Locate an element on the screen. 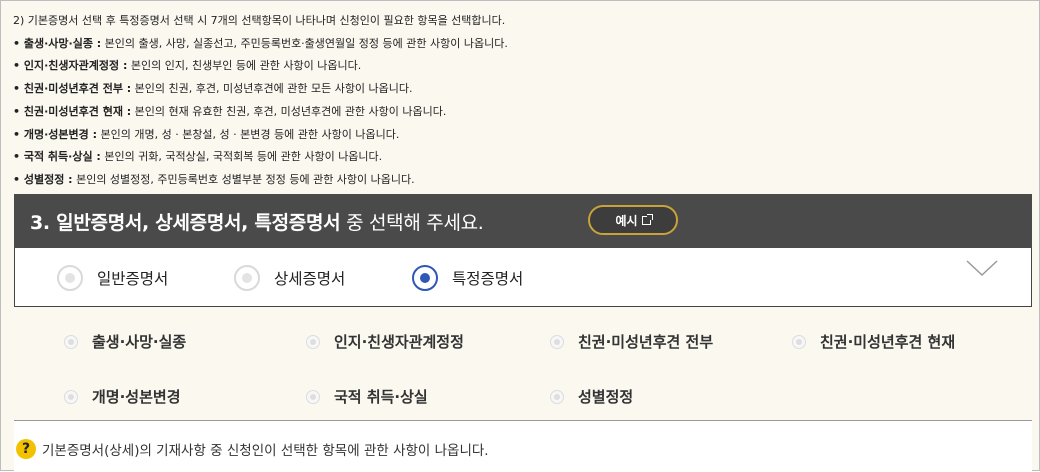 The height and width of the screenshot is (472, 1040). note-desc: 본인의 개명, 성 · 본창설, 성 · 본변경 등에 관한 사항이 나옵니다. is located at coordinates (248, 134).